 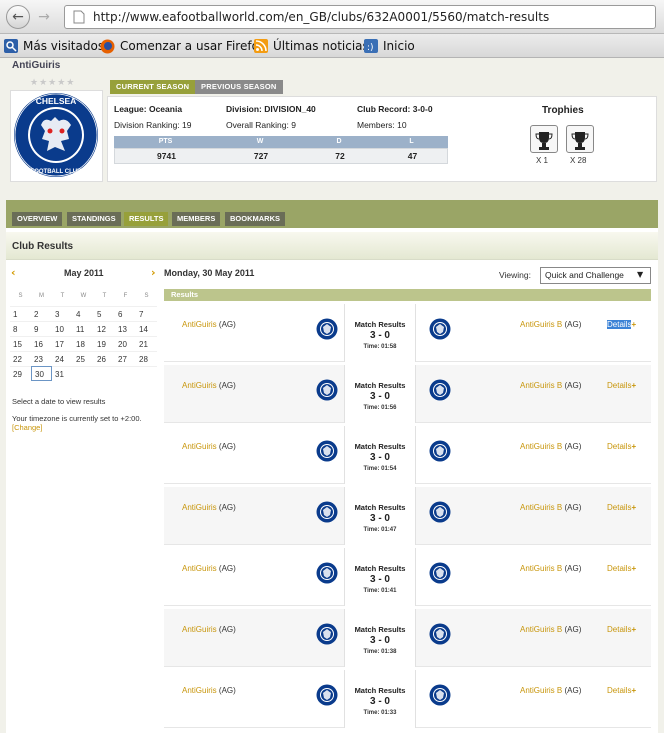 What do you see at coordinates (62, 313) in the screenshot?
I see `calendar-day: 3` at bounding box center [62, 313].